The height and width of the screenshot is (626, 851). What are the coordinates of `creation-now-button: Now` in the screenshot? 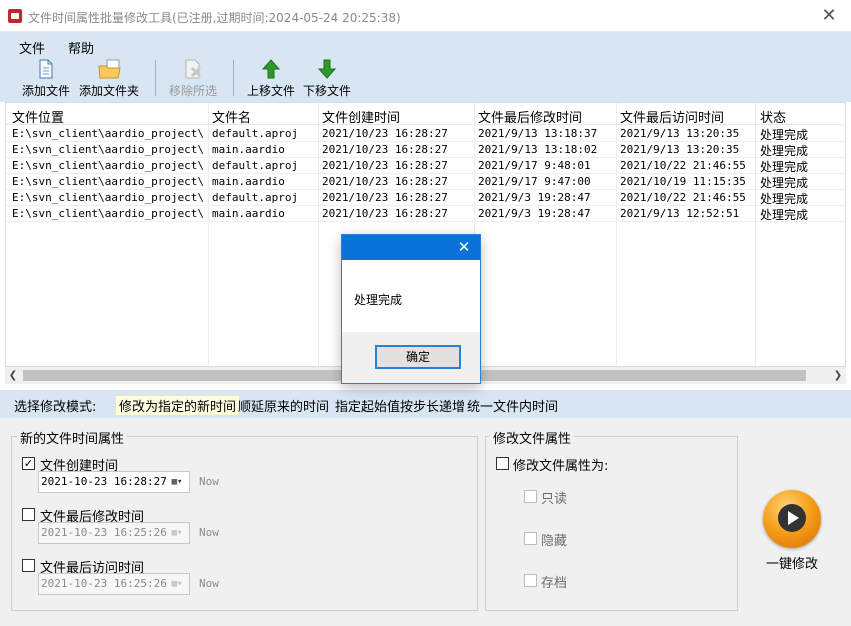 It's located at (209, 481).